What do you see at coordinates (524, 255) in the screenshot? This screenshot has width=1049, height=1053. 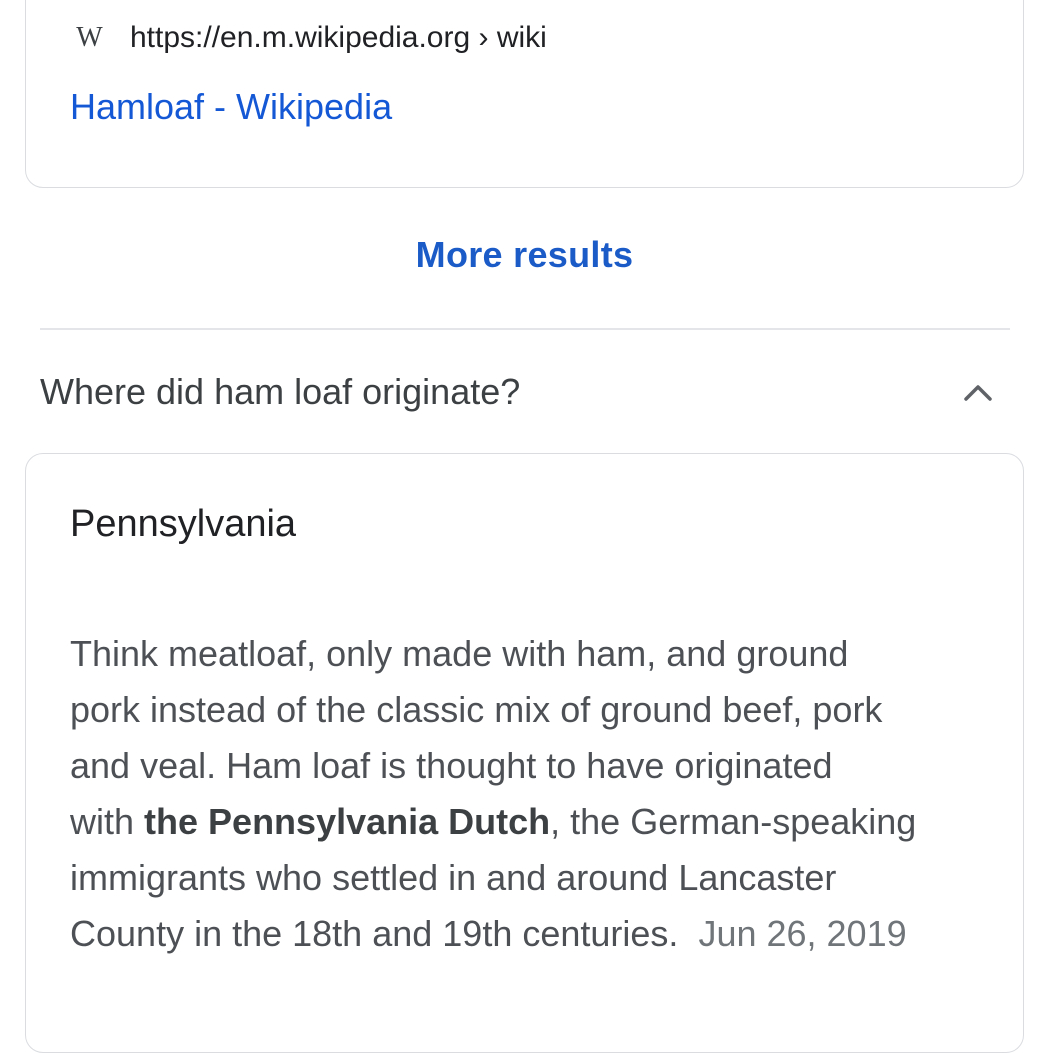 I see `more-results-link: More results` at bounding box center [524, 255].